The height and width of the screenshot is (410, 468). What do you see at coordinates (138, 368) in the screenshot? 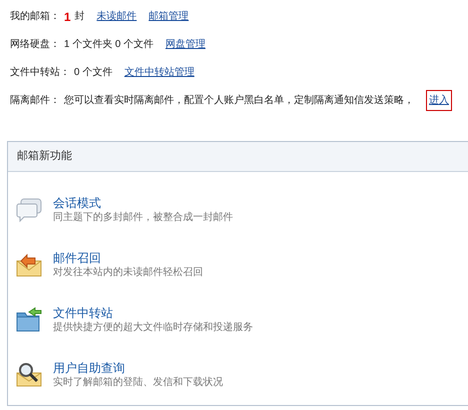
I see `feature-title: 用户自助查询` at bounding box center [138, 368].